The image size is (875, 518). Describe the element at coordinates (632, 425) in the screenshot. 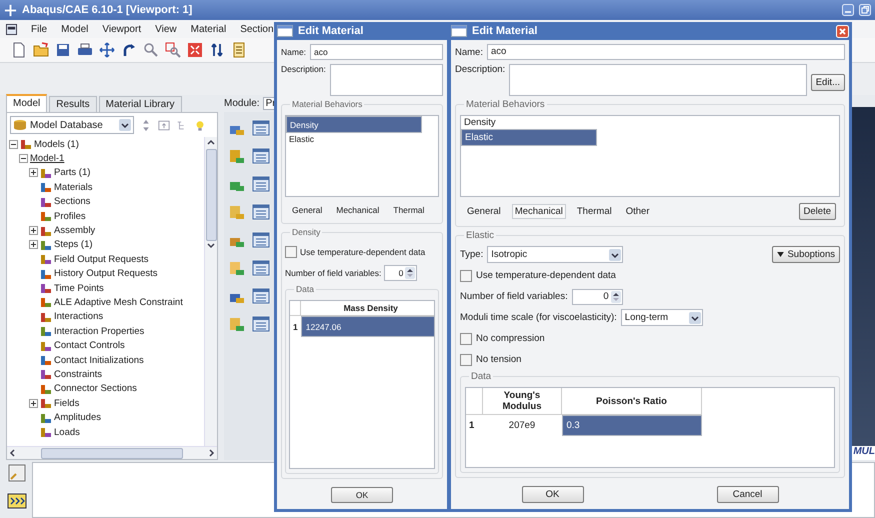

I see `table-cell: 0.3` at that location.